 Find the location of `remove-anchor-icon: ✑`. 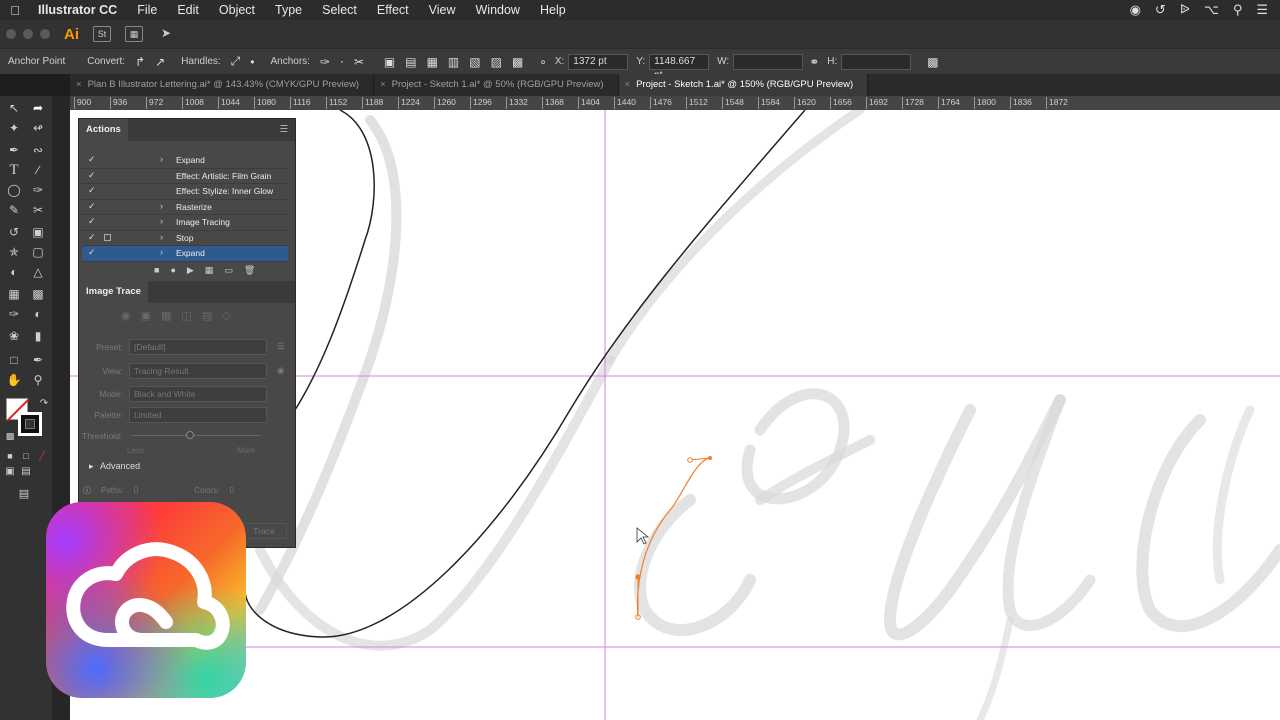

remove-anchor-icon: ✑ is located at coordinates (325, 62).